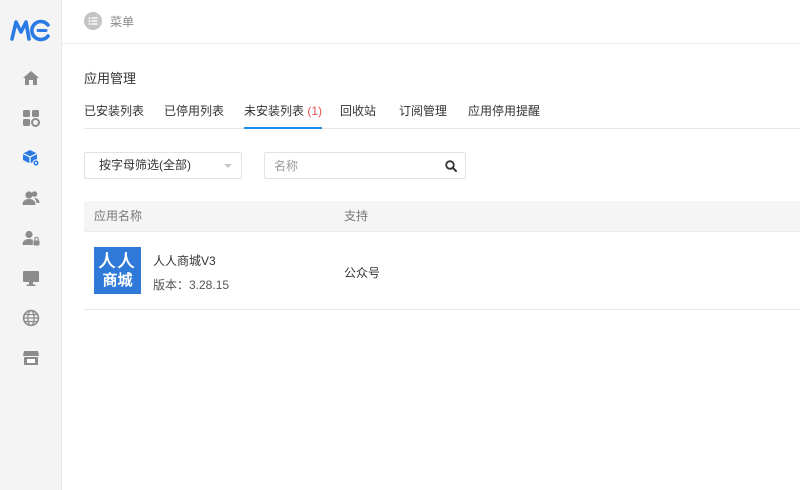 This screenshot has height=490, width=800. What do you see at coordinates (122, 21) in the screenshot?
I see `menu-label: 菜单` at bounding box center [122, 21].